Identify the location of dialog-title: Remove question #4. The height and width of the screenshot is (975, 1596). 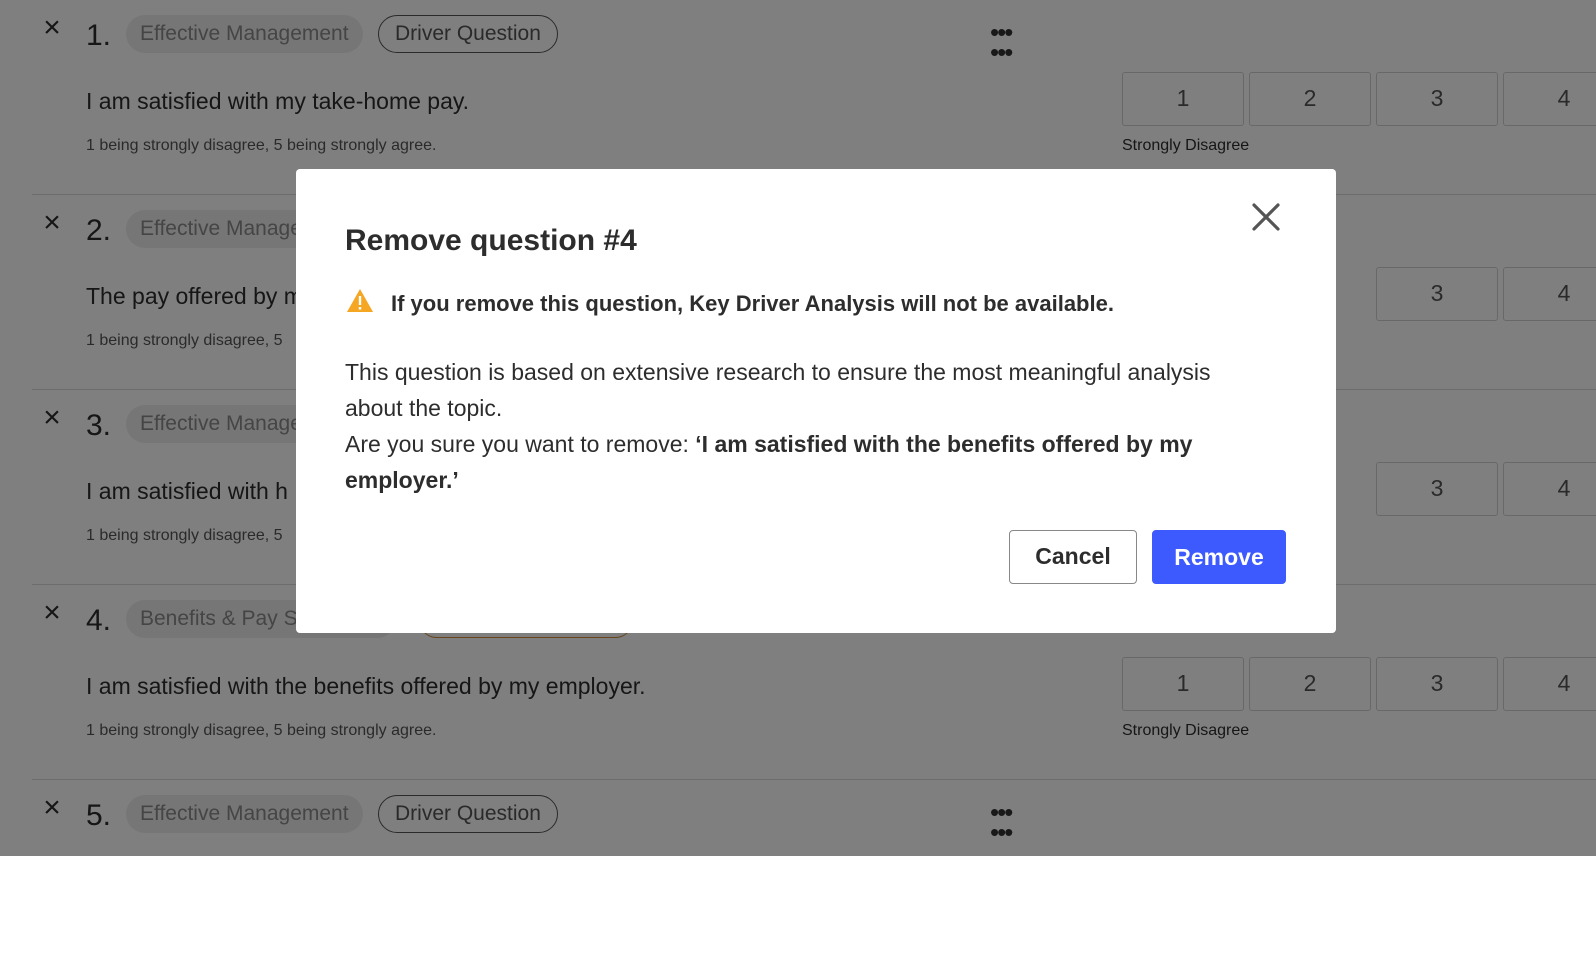
(491, 240).